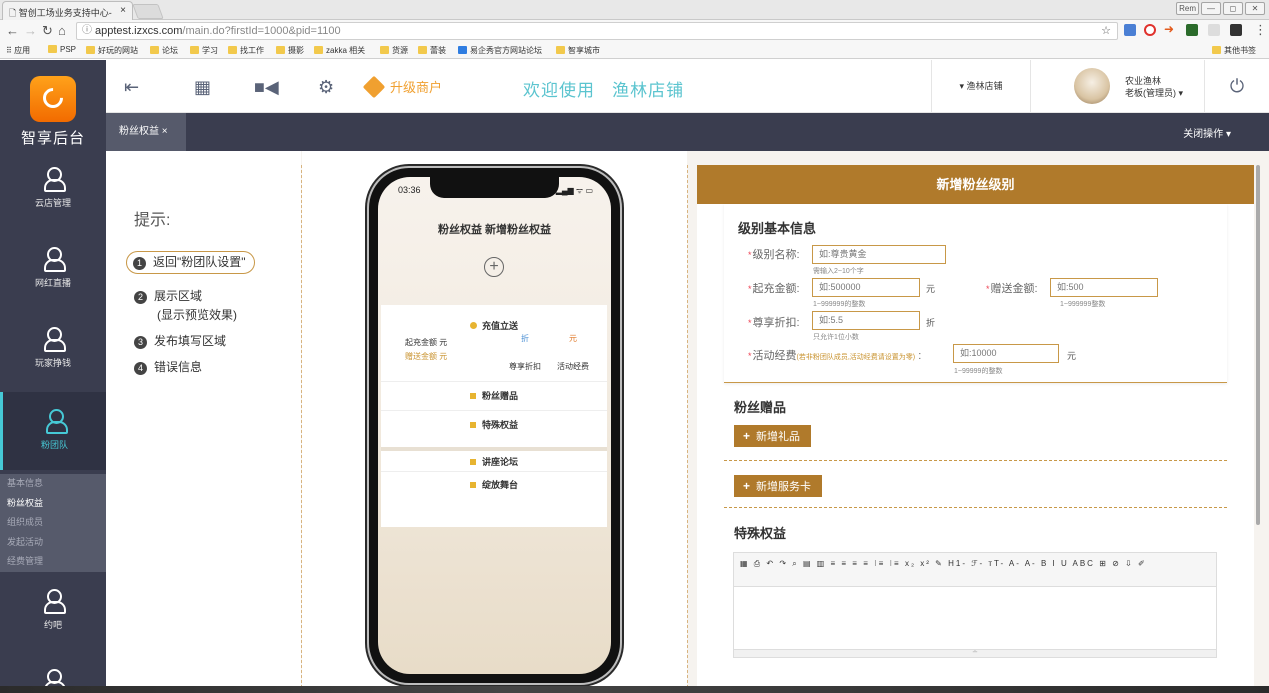 This screenshot has height=693, width=1269. I want to click on sidebar-item-fan-team: 粉团队, so click(53, 431).